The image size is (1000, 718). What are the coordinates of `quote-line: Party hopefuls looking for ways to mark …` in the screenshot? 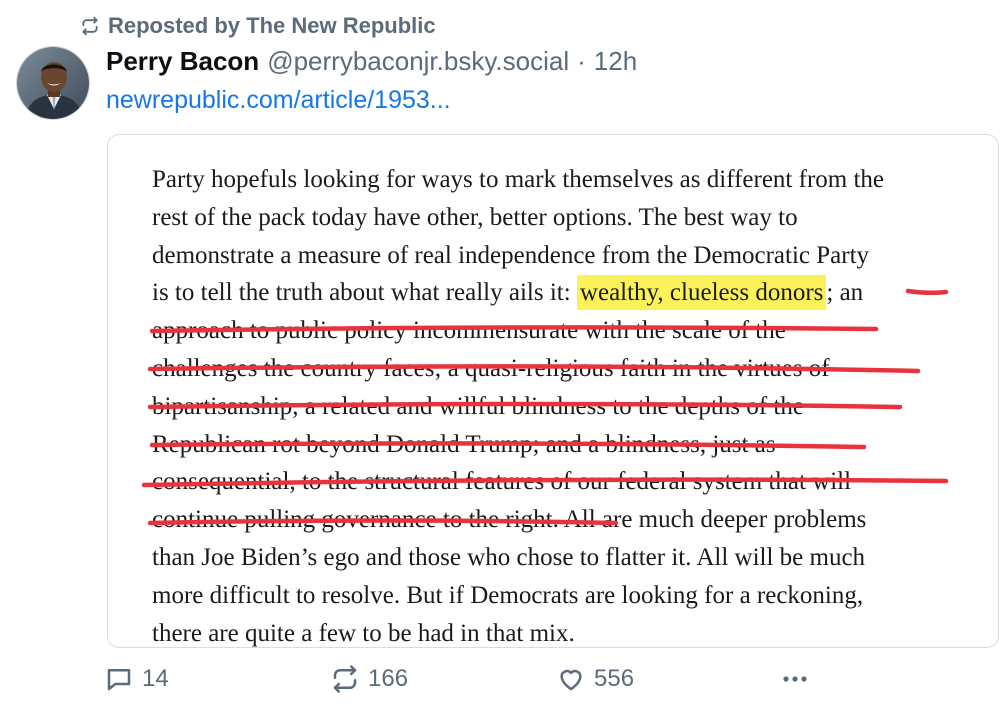 It's located at (518, 179).